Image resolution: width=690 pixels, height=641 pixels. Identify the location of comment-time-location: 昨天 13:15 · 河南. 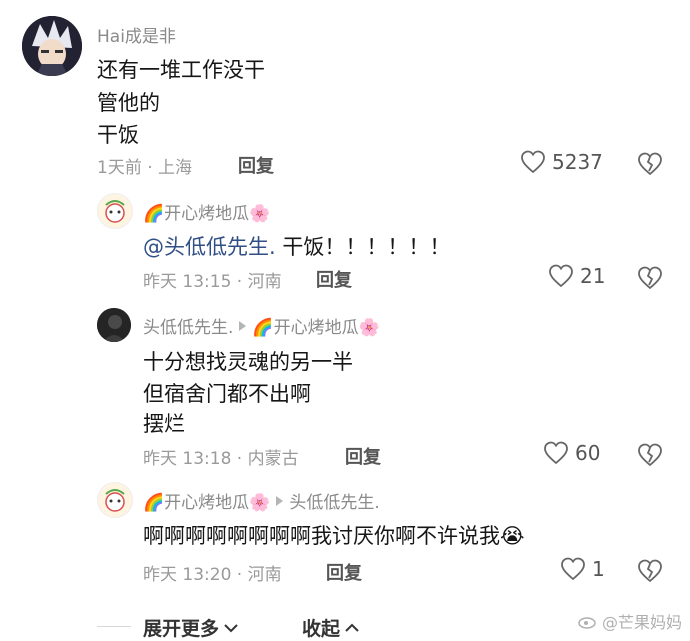
(212, 282).